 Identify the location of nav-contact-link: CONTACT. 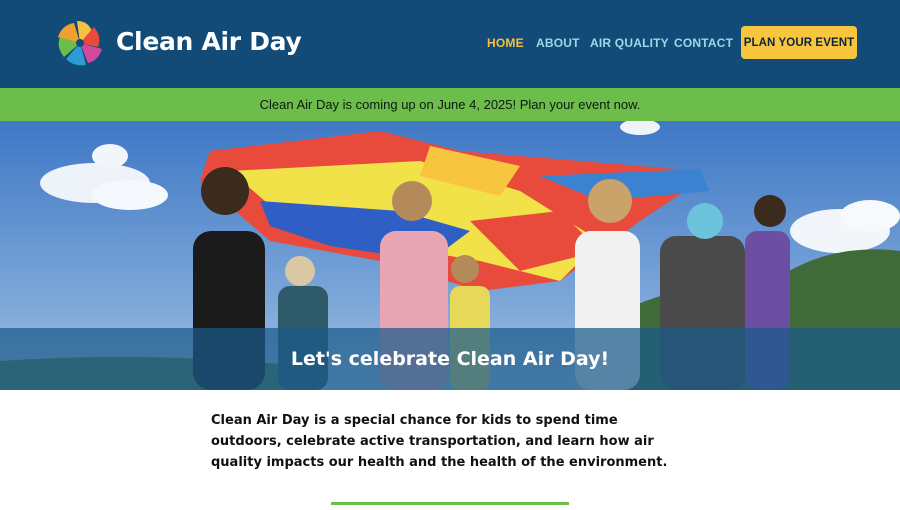
(703, 43).